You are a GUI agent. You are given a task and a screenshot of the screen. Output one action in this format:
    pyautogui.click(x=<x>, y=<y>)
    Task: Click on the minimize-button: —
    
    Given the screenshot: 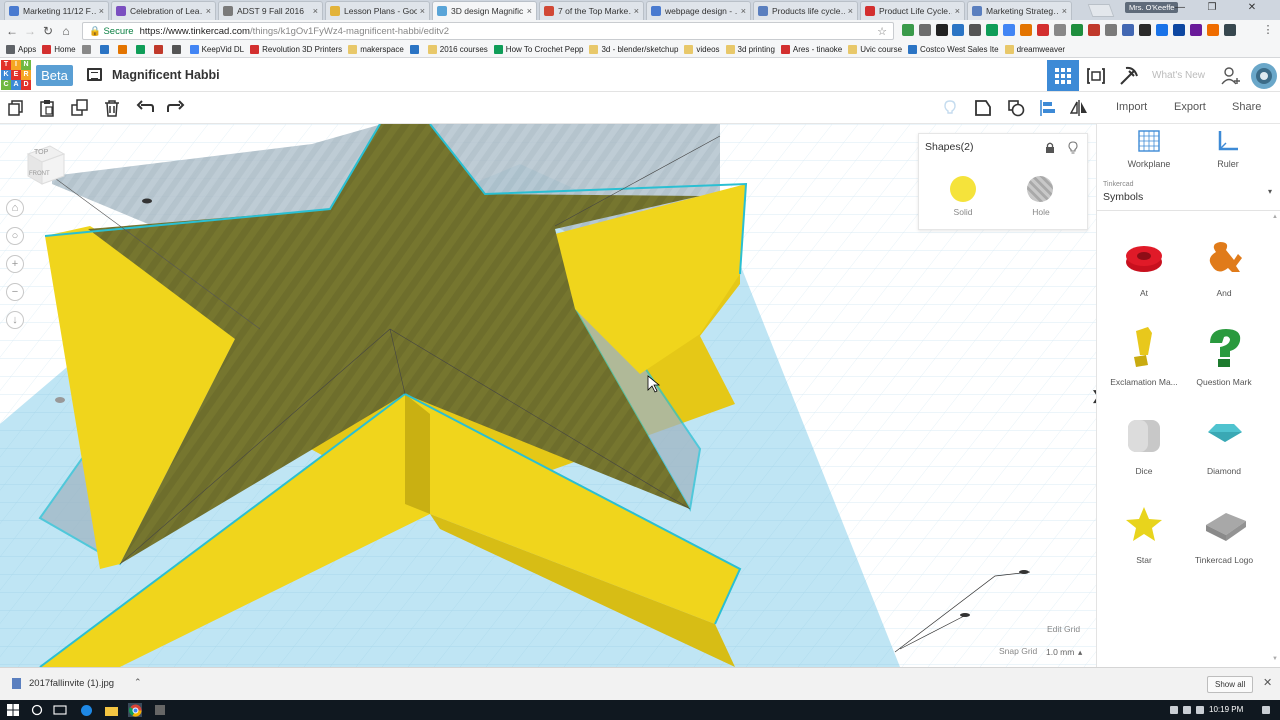 What is the action you would take?
    pyautogui.click(x=1180, y=7)
    